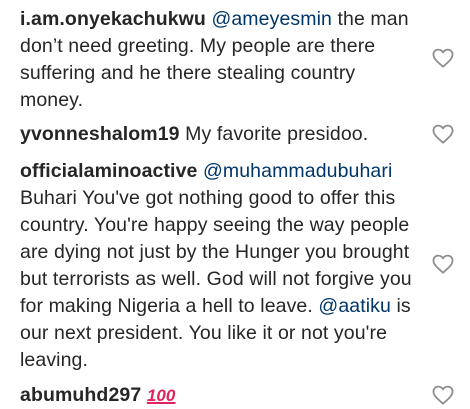 The width and height of the screenshot is (470, 409). Describe the element at coordinates (161, 395) in the screenshot. I see `hundred-points-emoji: 100` at that location.